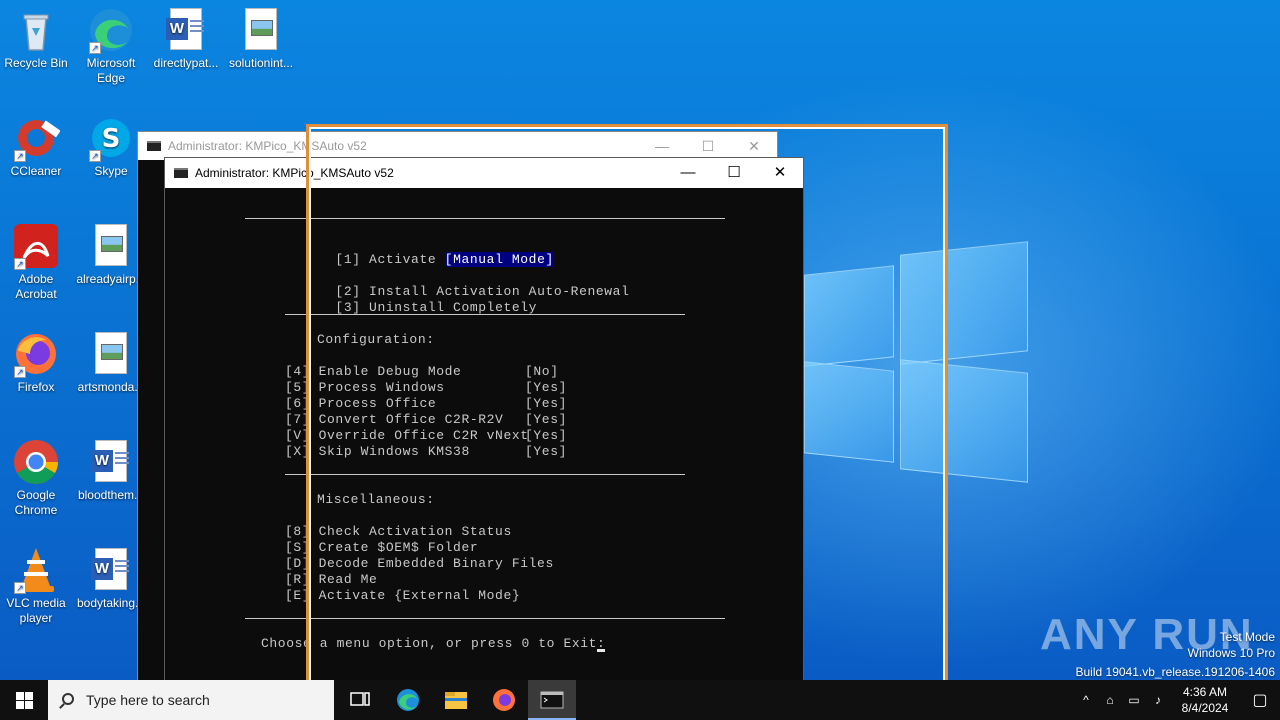 The image size is (1280, 720). Describe the element at coordinates (1205, 708) in the screenshot. I see `clock-date: 8/4/2024` at that location.